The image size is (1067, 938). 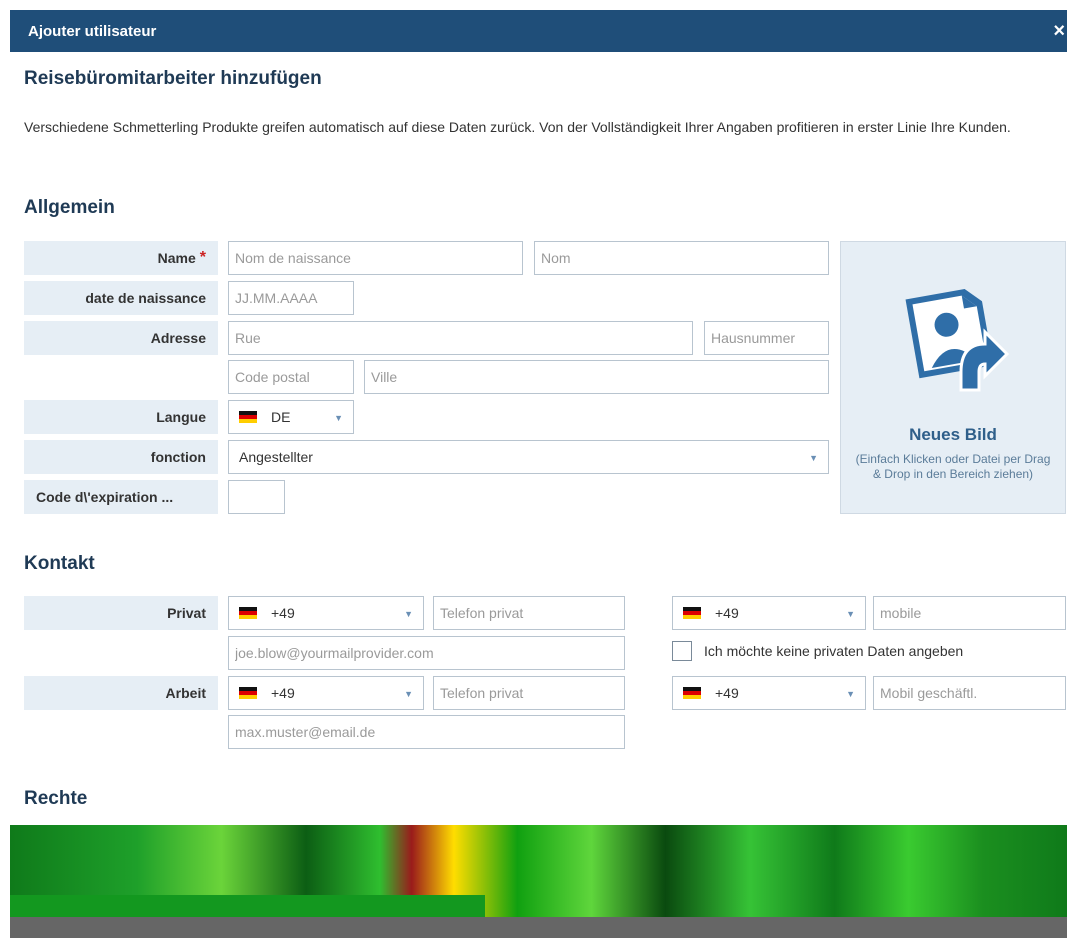 What do you see at coordinates (145, 298) in the screenshot?
I see `birthdate-label-text: date de naissance` at bounding box center [145, 298].